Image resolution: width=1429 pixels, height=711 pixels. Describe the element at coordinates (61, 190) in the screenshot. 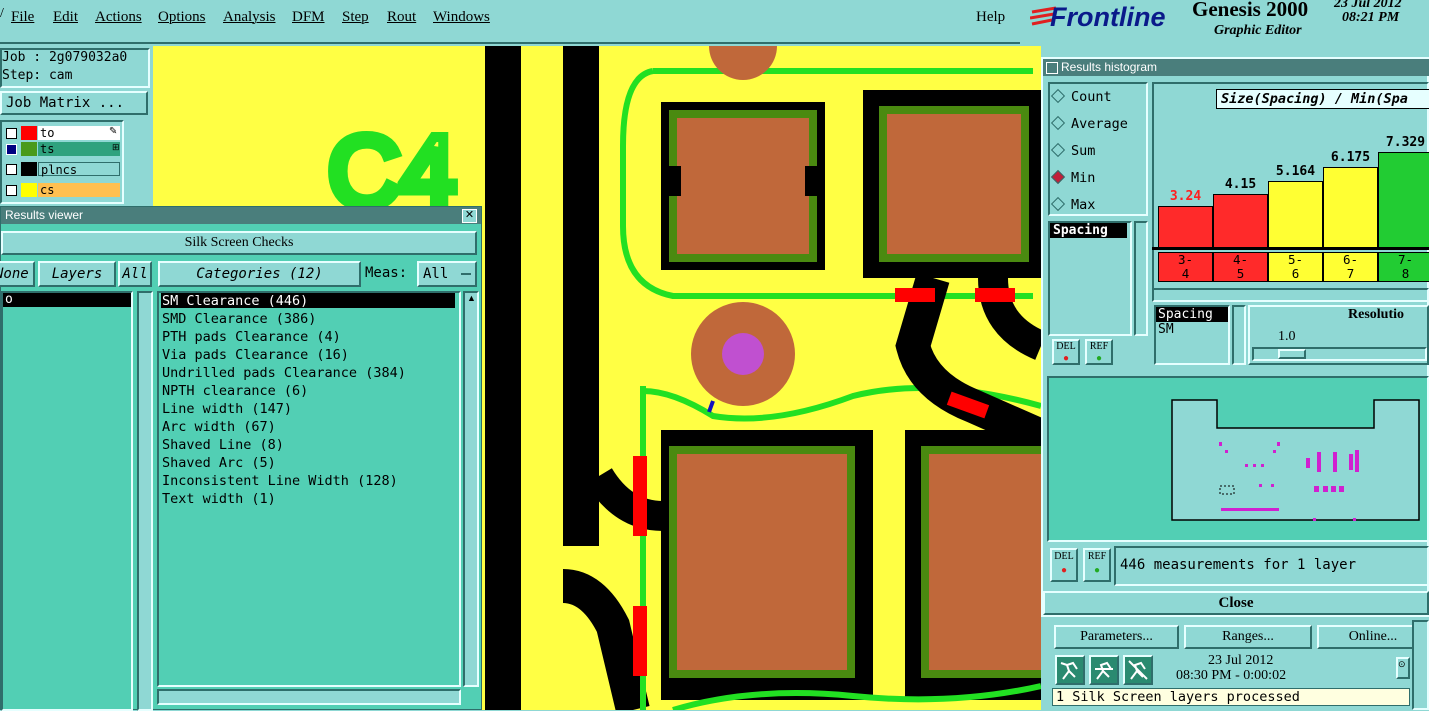

I see `layer-row-cs: cs` at that location.